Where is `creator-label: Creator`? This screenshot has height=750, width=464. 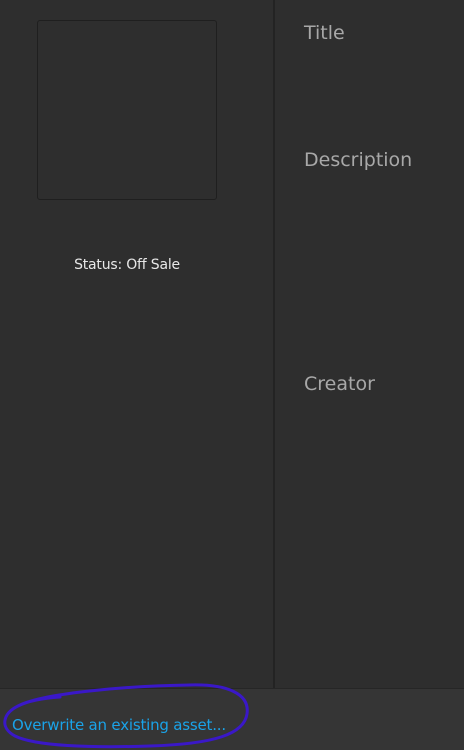 creator-label: Creator is located at coordinates (339, 384).